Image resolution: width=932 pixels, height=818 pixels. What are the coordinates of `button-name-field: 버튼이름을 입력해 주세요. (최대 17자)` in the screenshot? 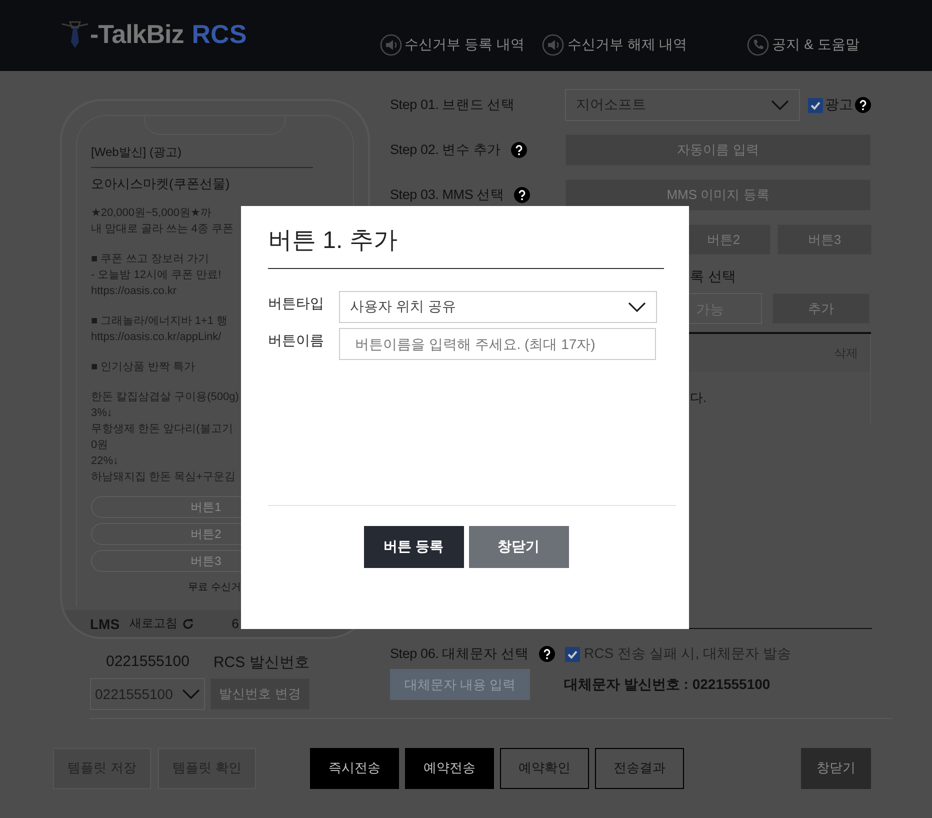 It's located at (497, 344).